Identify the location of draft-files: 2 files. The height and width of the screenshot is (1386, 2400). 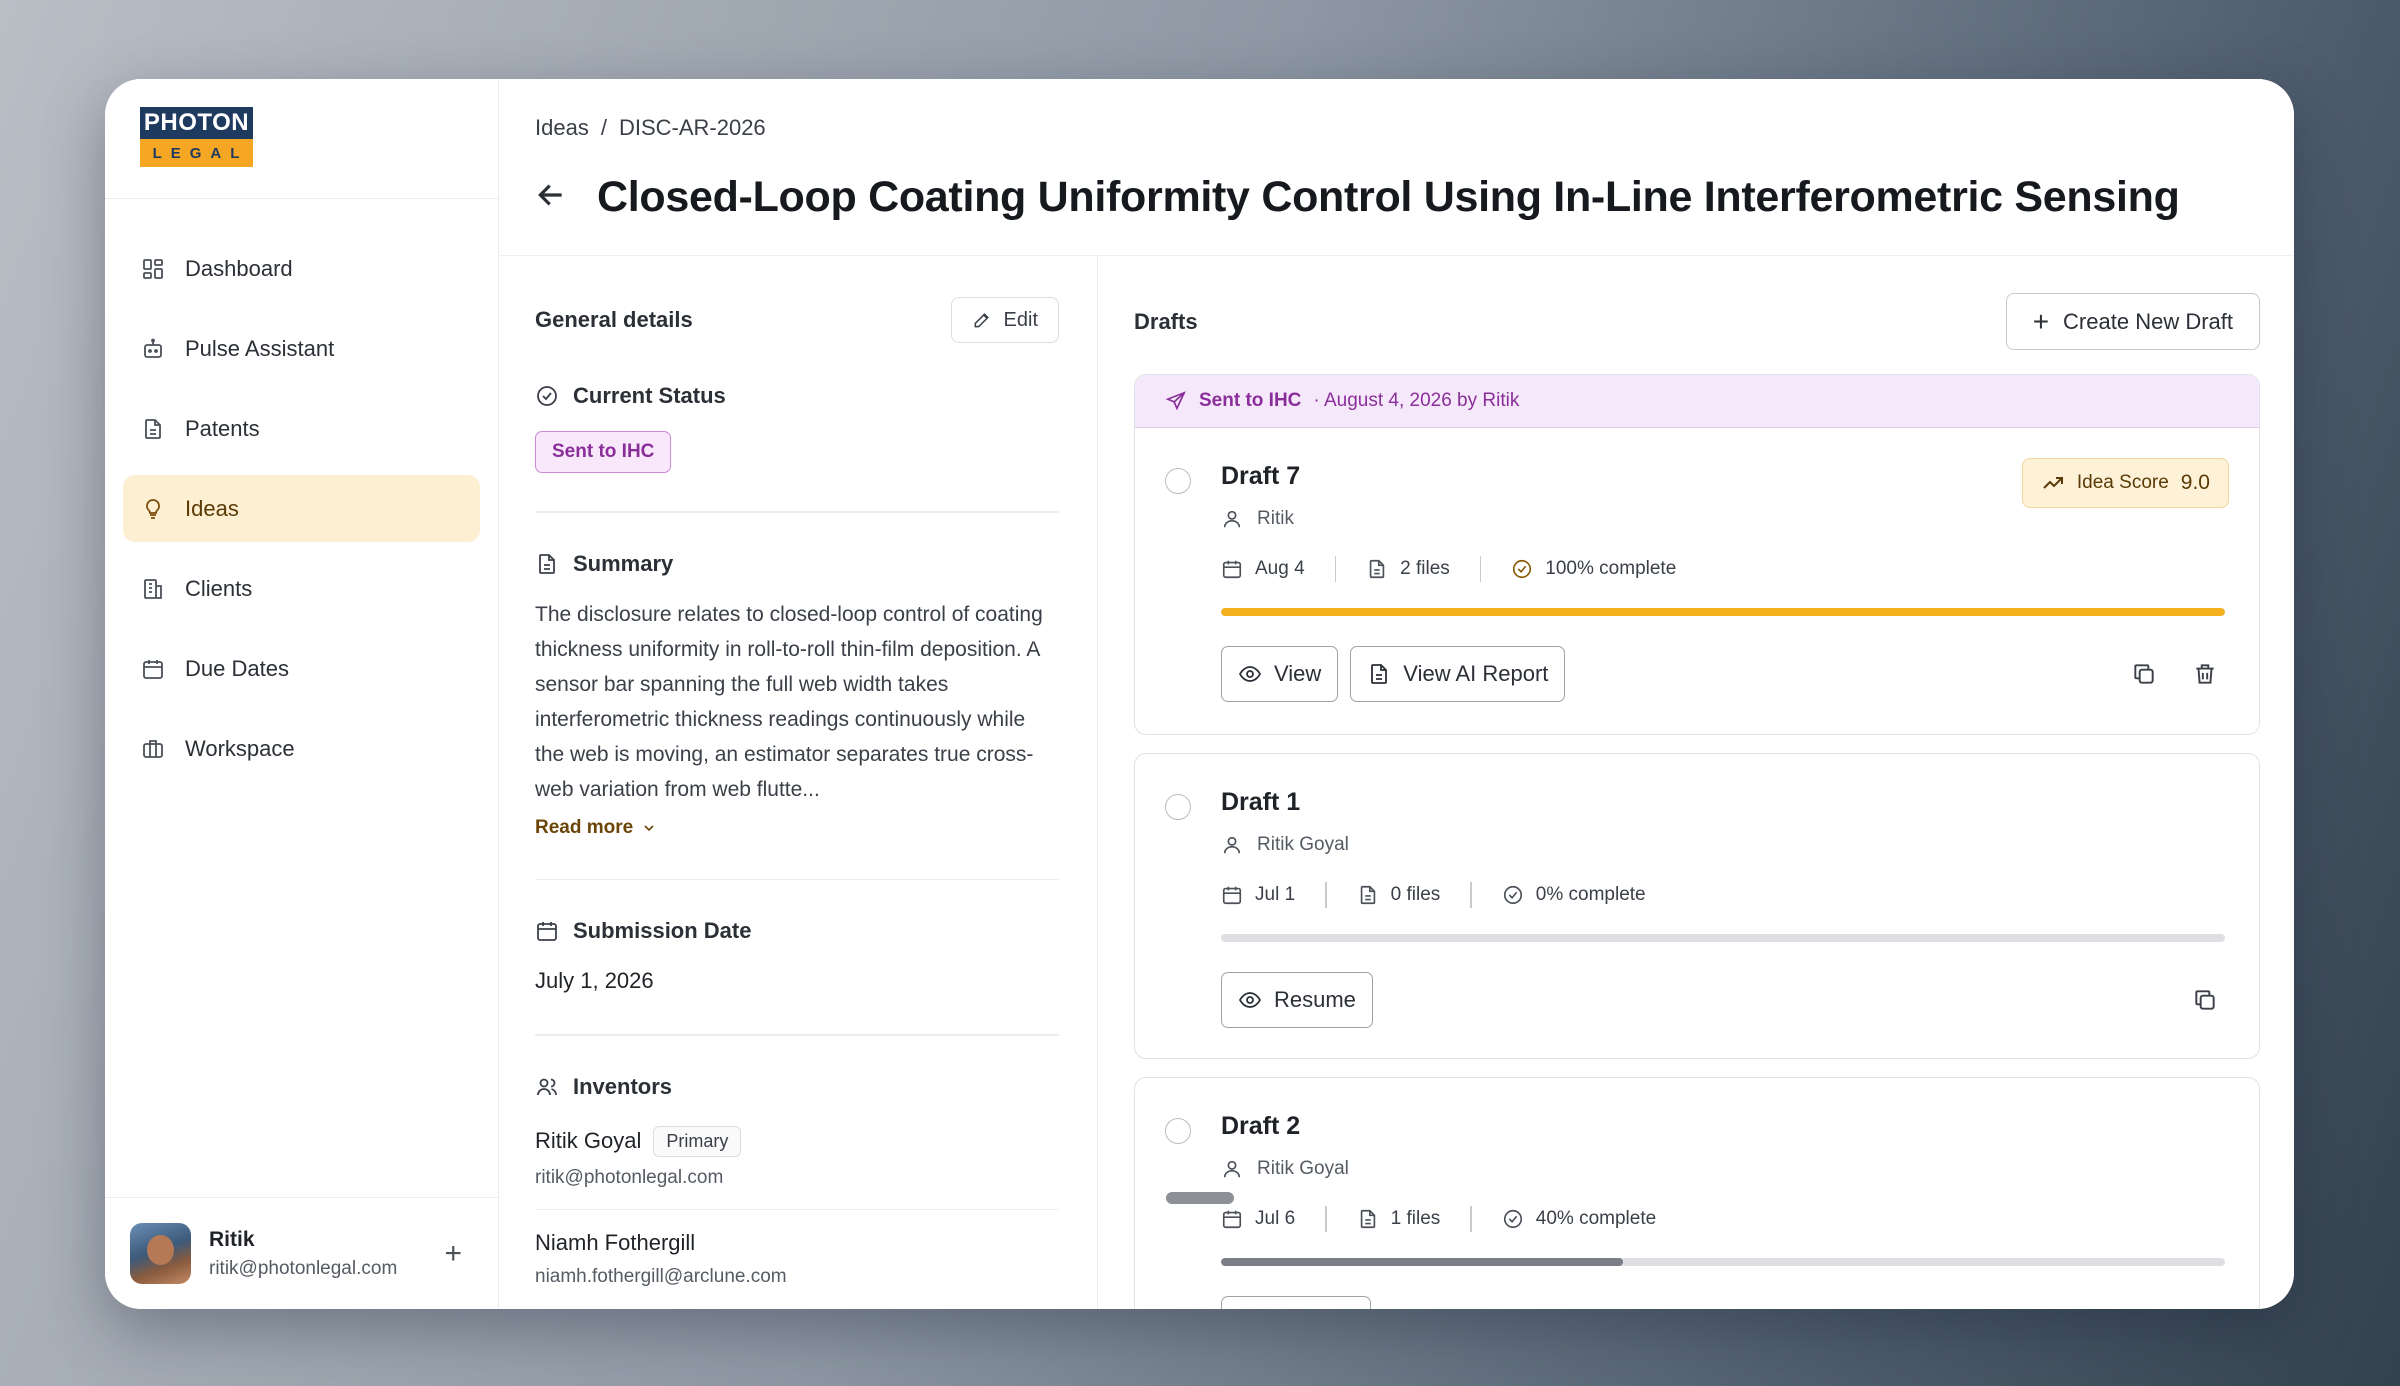
(1408, 569).